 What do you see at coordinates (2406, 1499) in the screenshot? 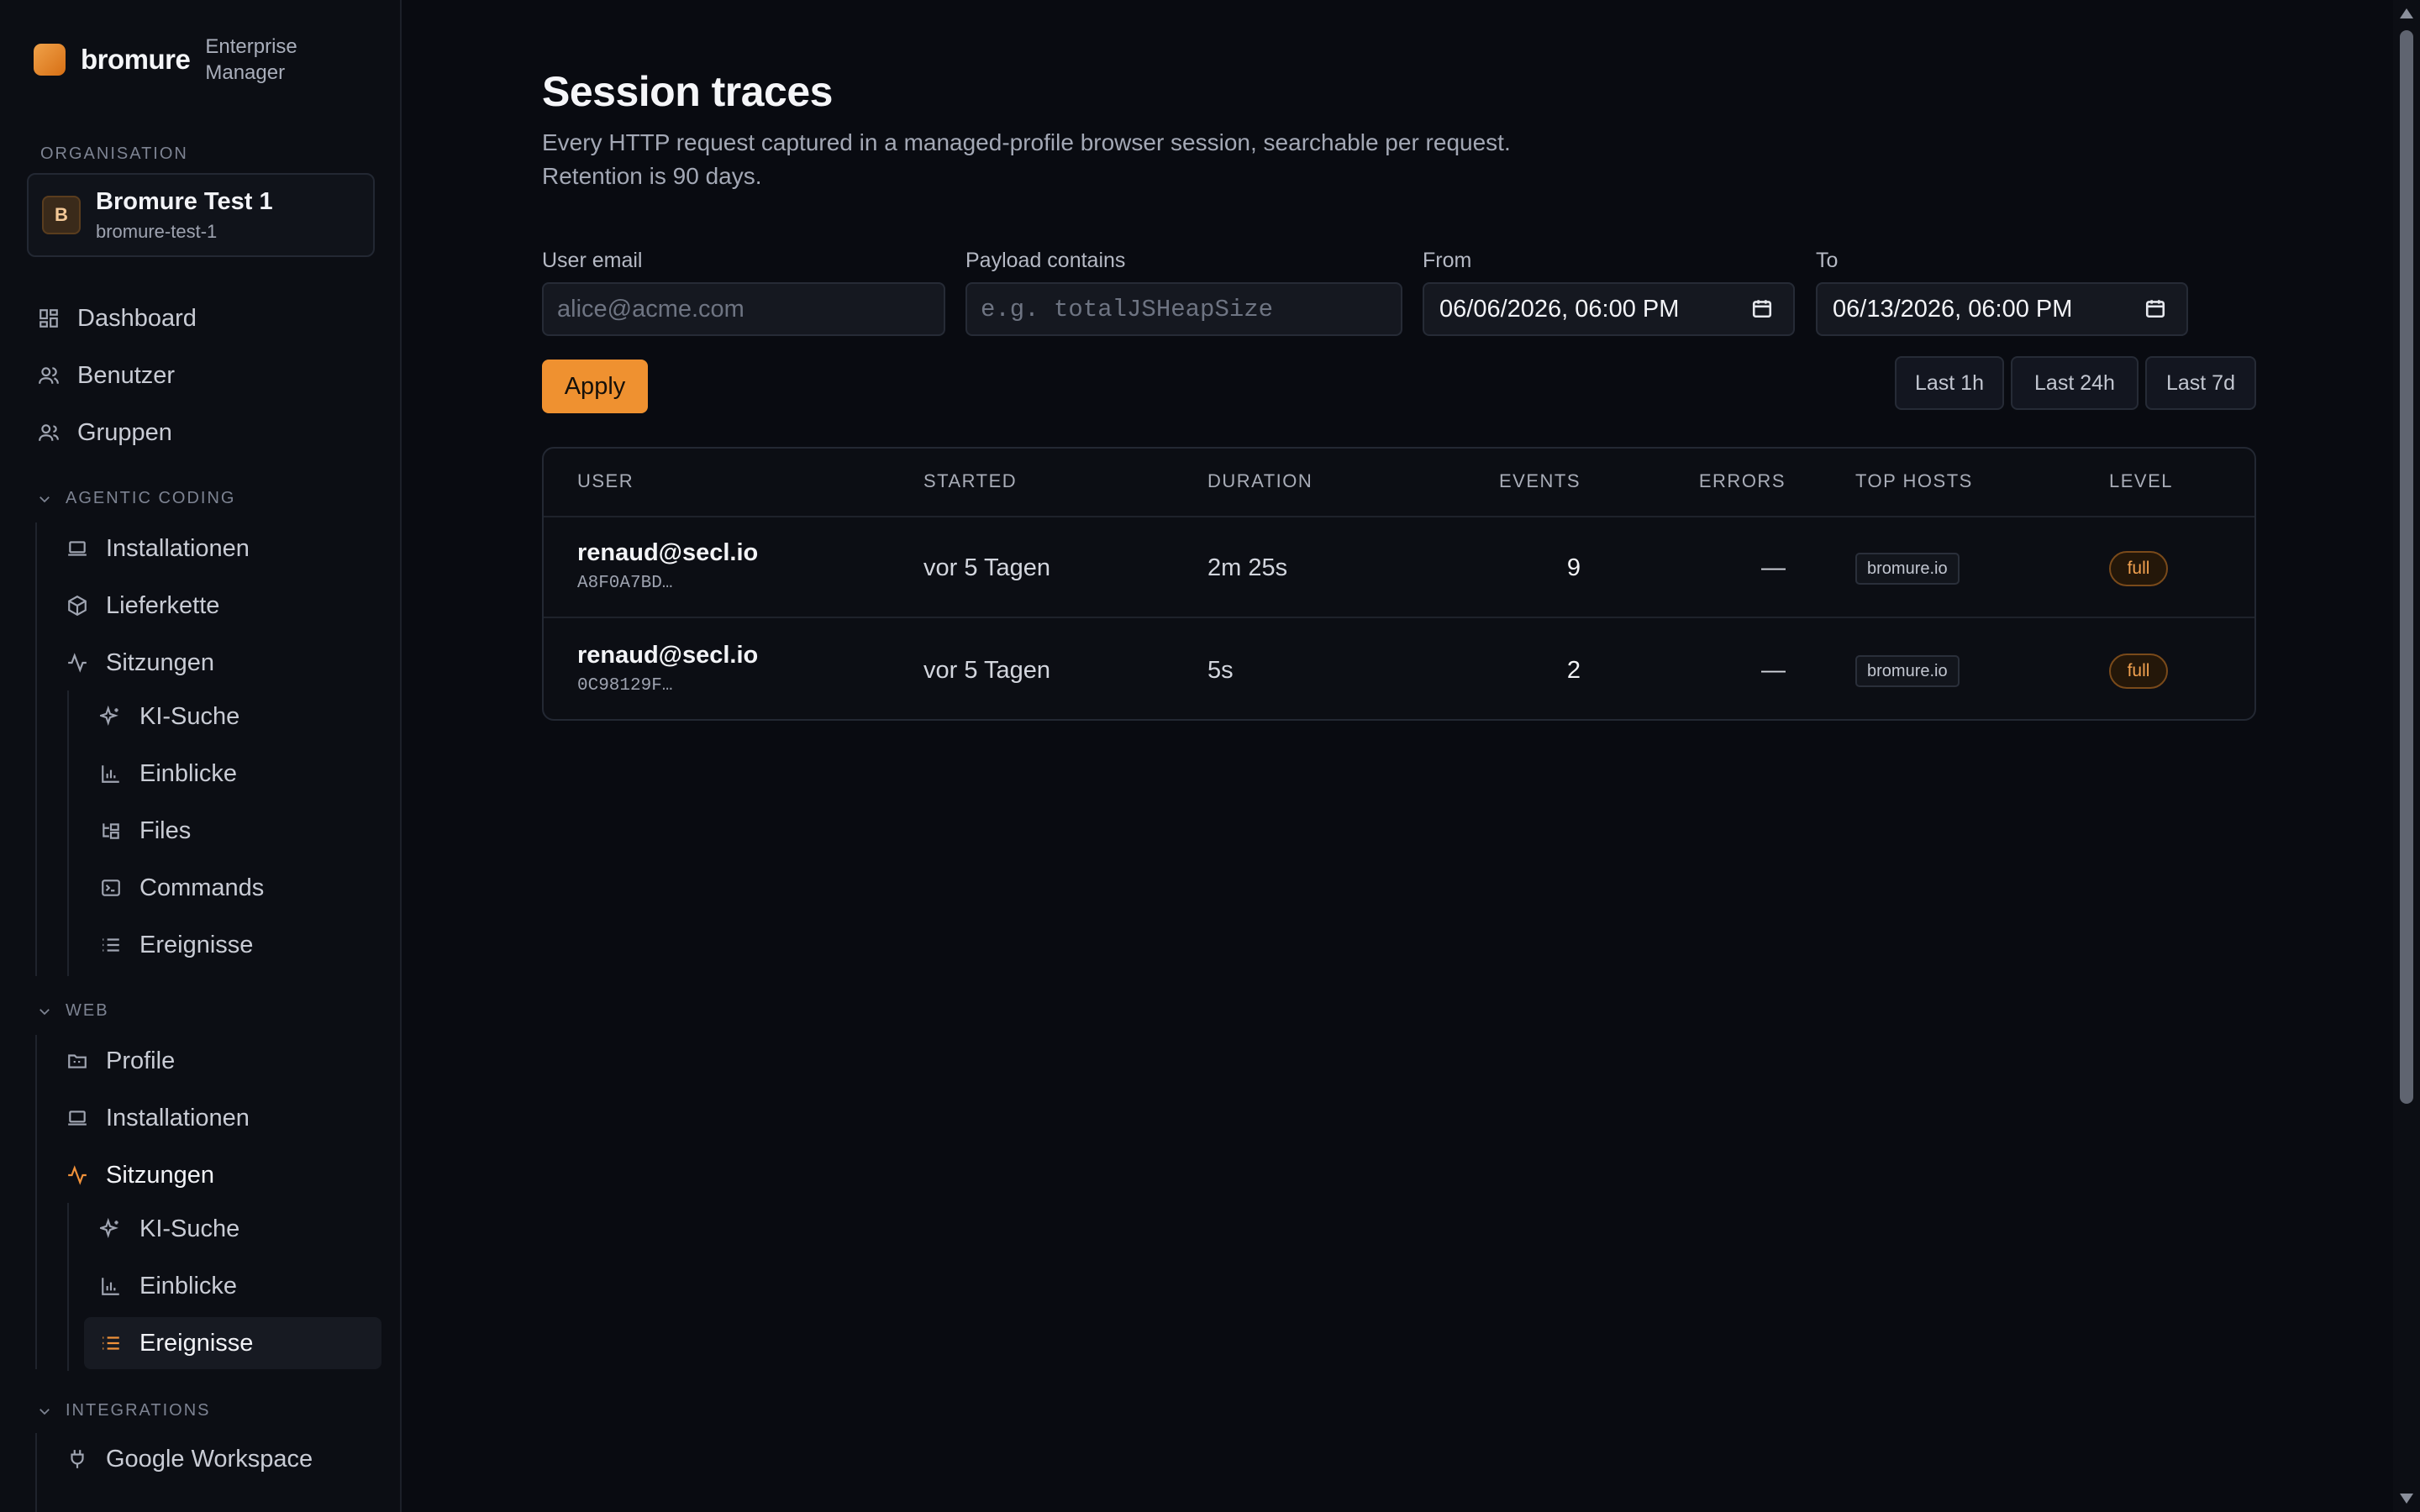
I see `scroll-down-arrow-icon` at bounding box center [2406, 1499].